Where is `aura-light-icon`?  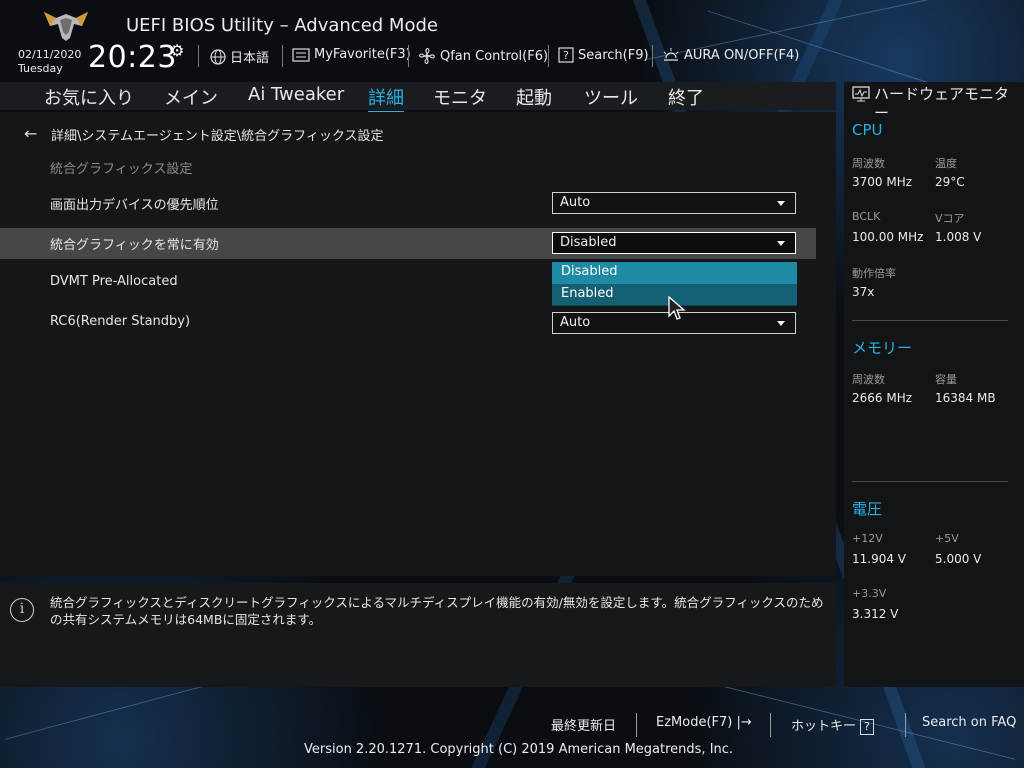
aura-light-icon is located at coordinates (671, 54).